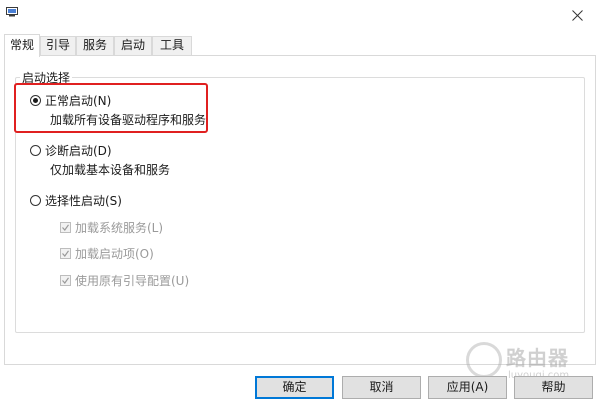  Describe the element at coordinates (484, 360) in the screenshot. I see `router-logo-icon` at that location.